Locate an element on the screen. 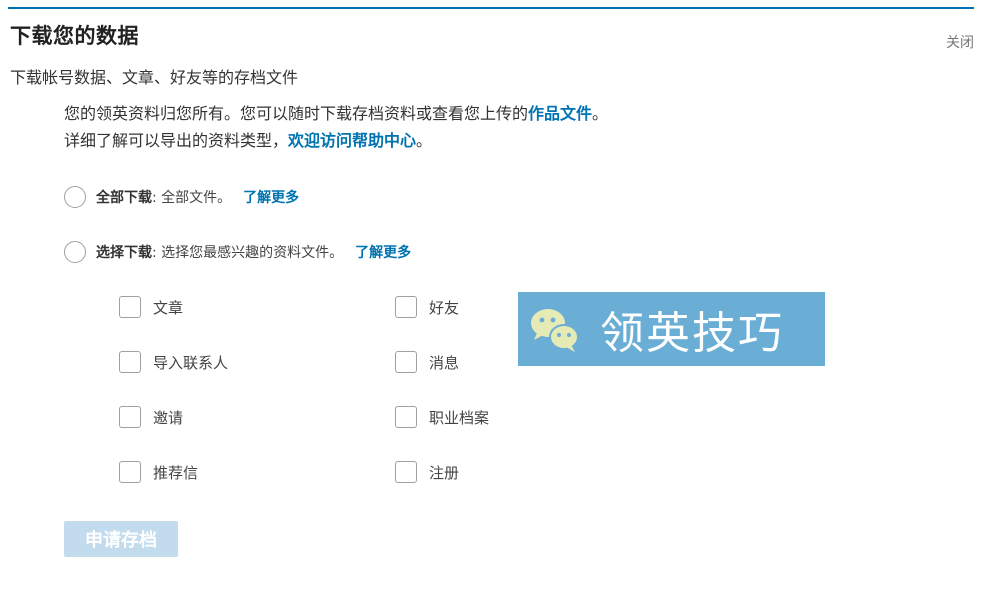  checkbox-imported-contacts: 导入联系人 is located at coordinates (173, 362).